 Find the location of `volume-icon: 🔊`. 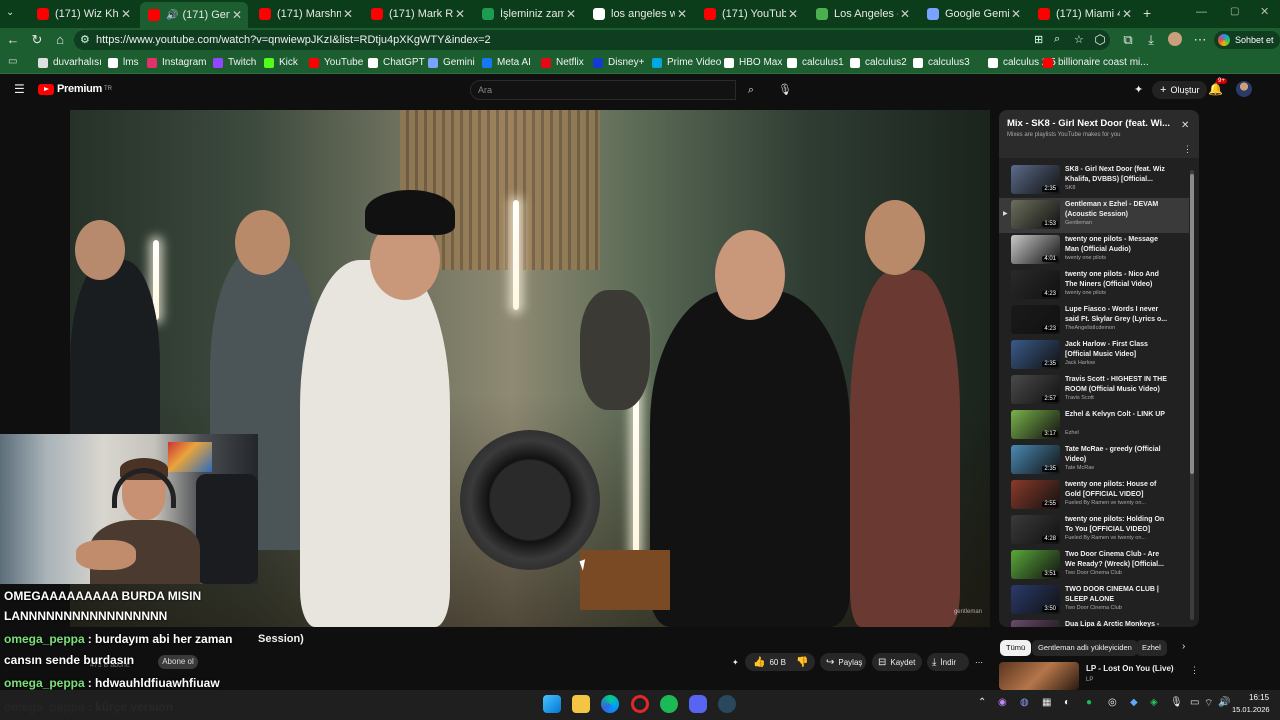

volume-icon: 🔊 is located at coordinates (1224, 702).